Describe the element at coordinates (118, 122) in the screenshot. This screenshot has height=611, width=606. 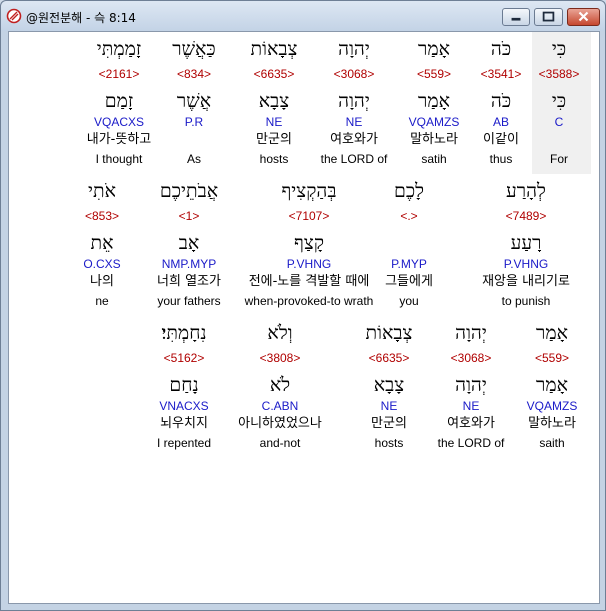
I see `parsing-code: VQACXS` at that location.